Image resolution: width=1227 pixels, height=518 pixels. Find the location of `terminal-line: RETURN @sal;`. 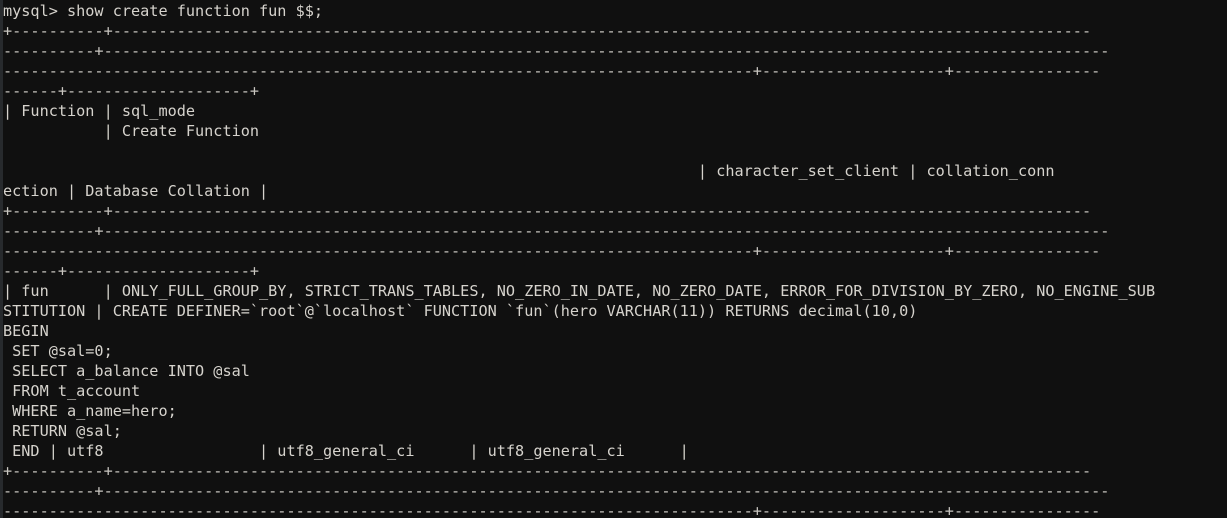

terminal-line: RETURN @sal; is located at coordinates (62, 431).